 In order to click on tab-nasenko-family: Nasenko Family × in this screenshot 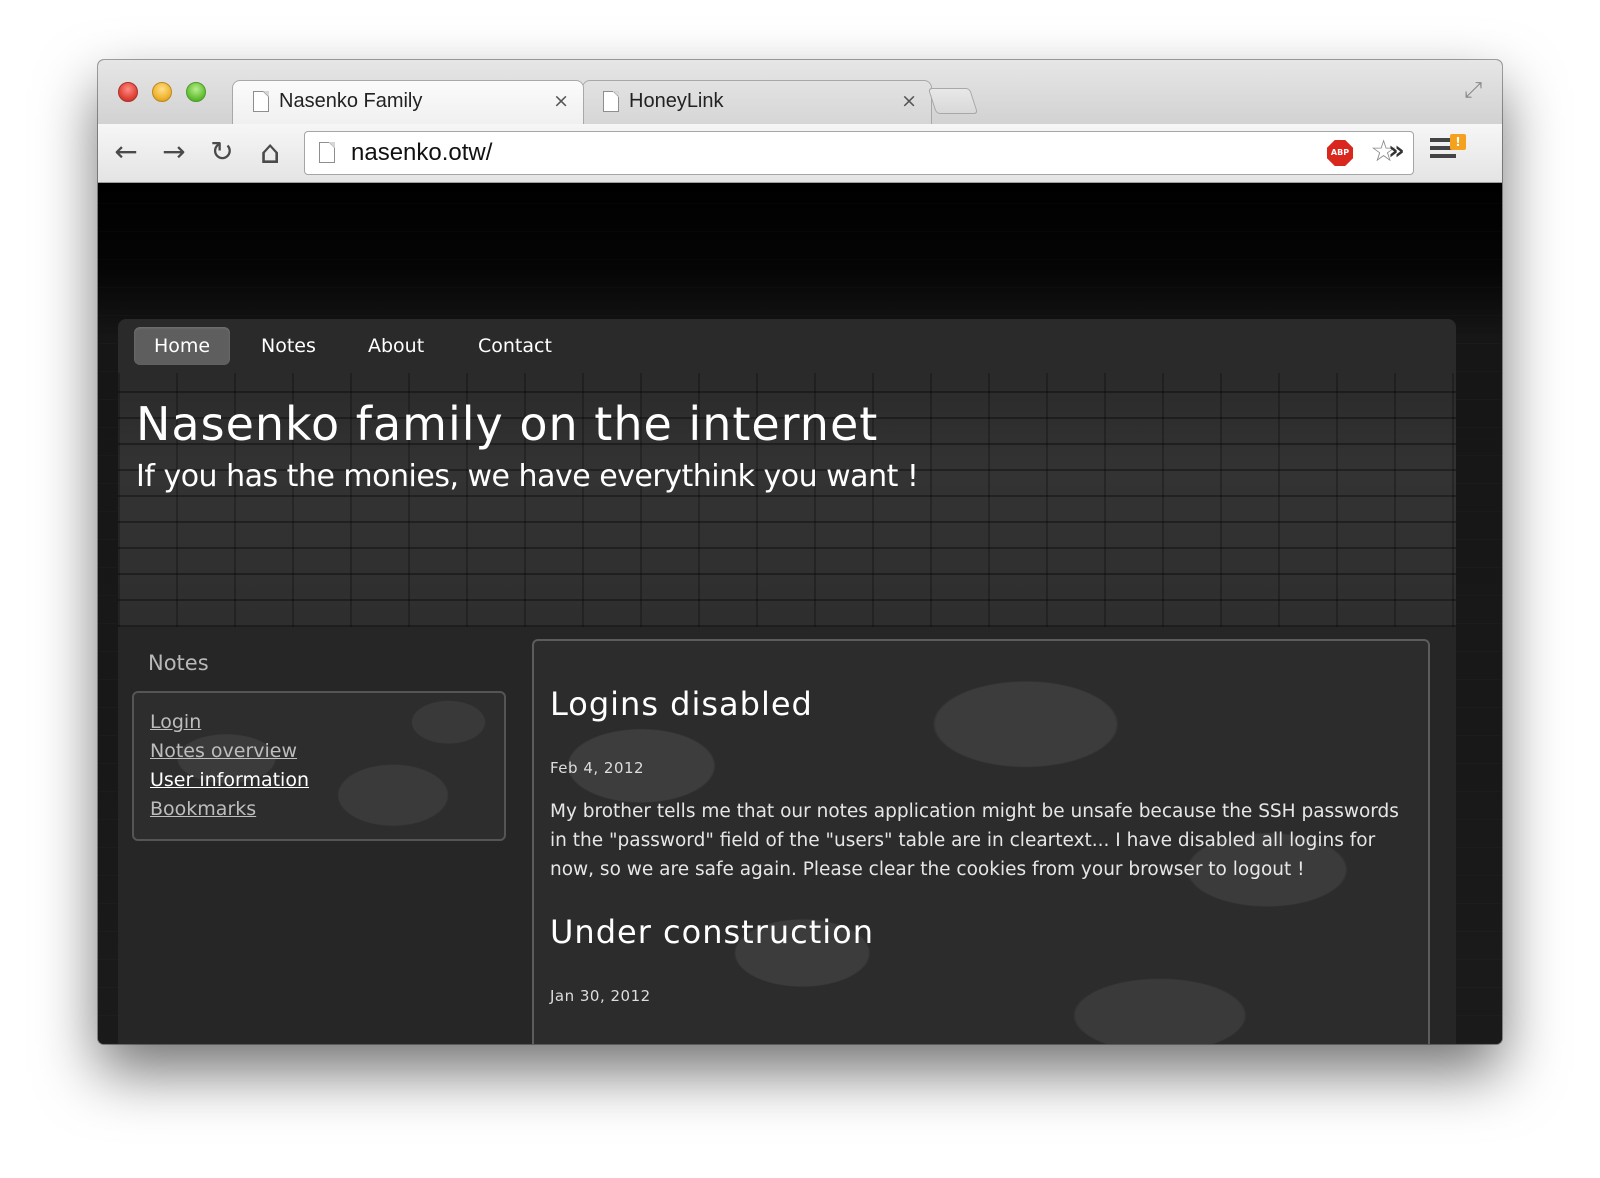, I will do `click(408, 102)`.